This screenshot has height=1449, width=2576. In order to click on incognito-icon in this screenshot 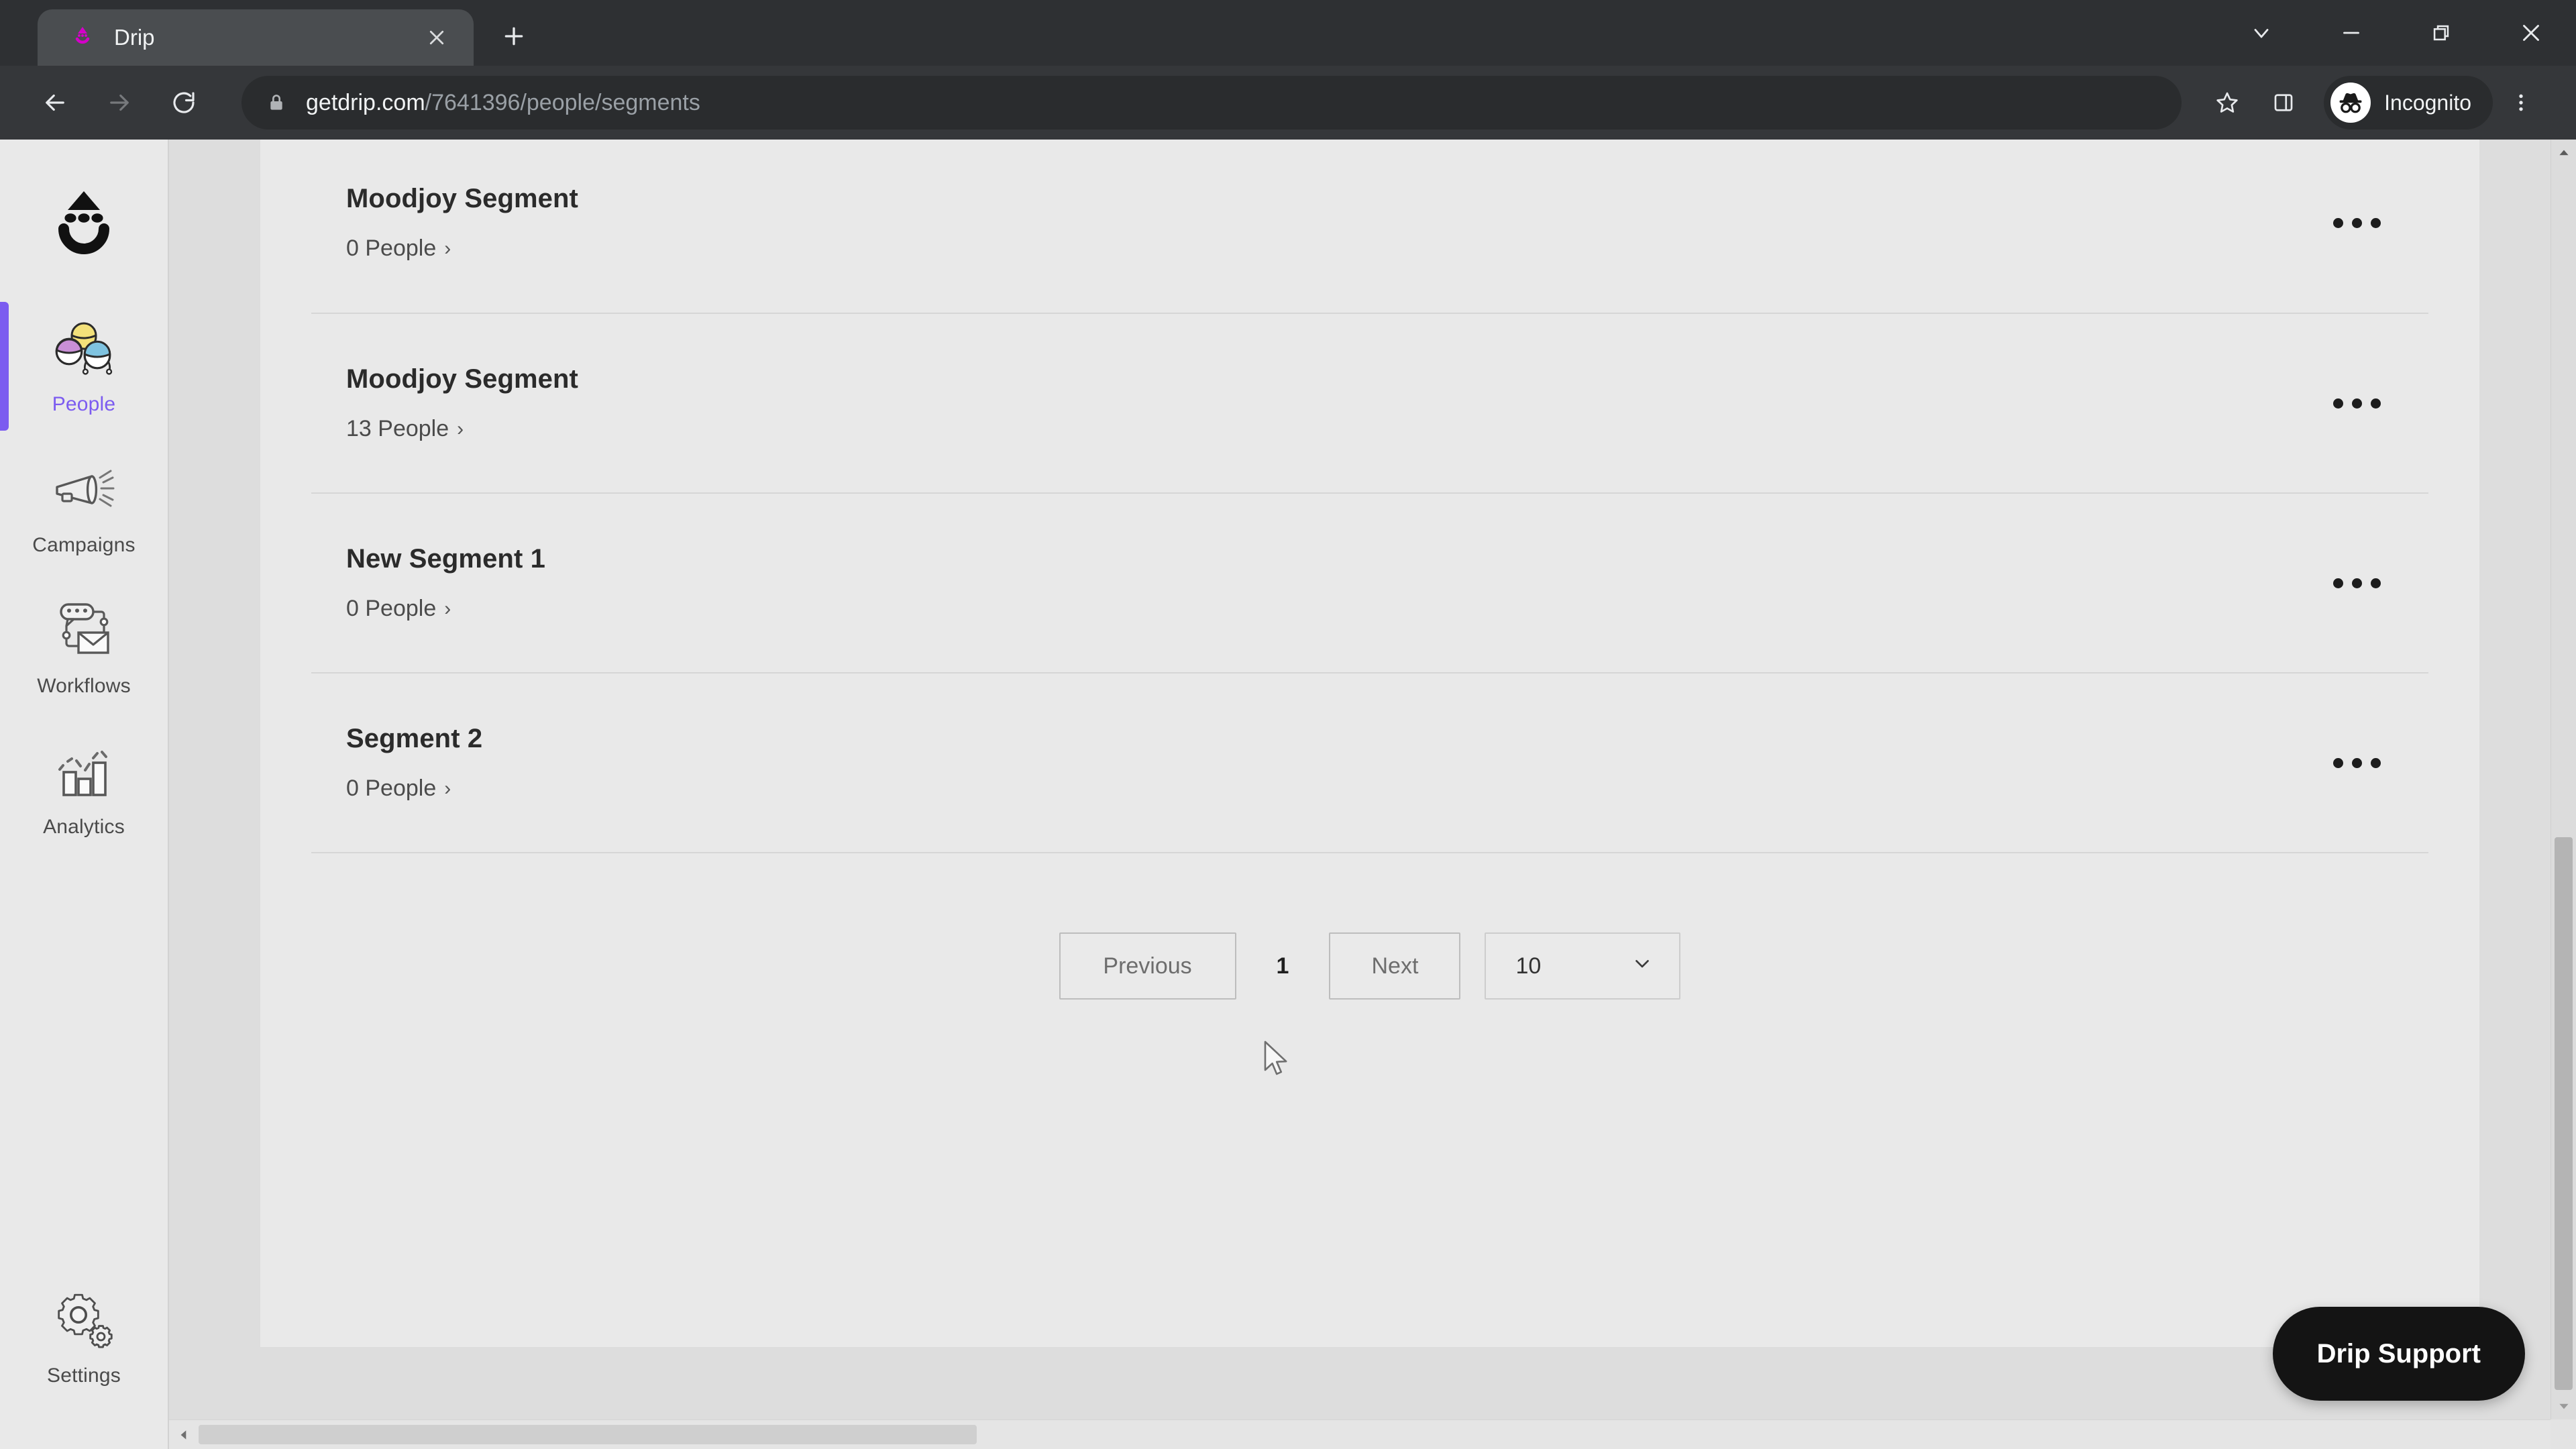, I will do `click(2350, 103)`.